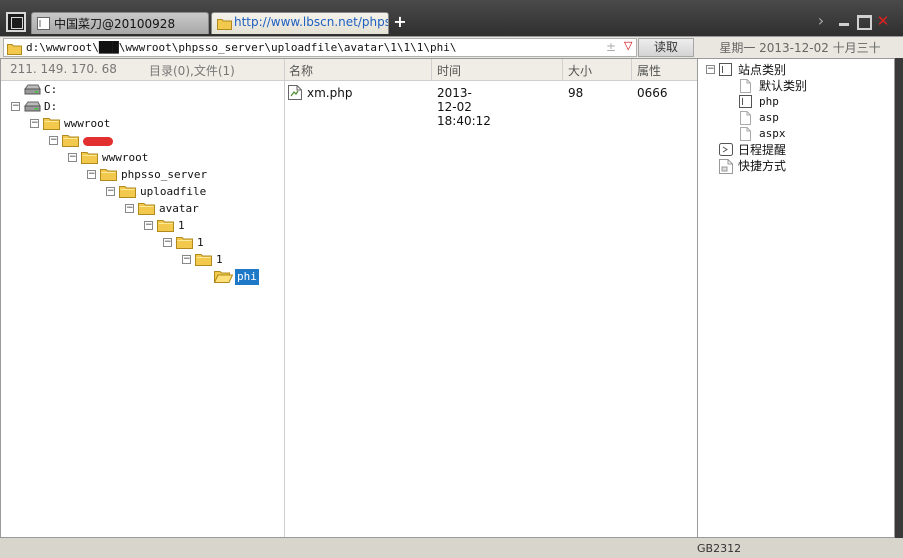 The height and width of the screenshot is (558, 903). I want to click on column-attr: 属性, so click(649, 70).